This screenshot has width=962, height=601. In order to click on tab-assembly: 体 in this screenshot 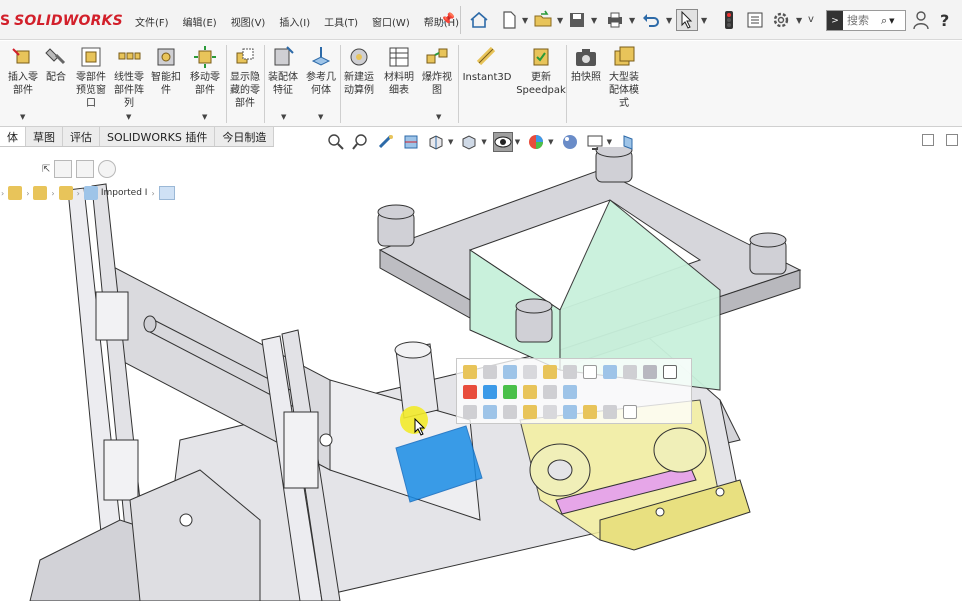, I will do `click(13, 136)`.